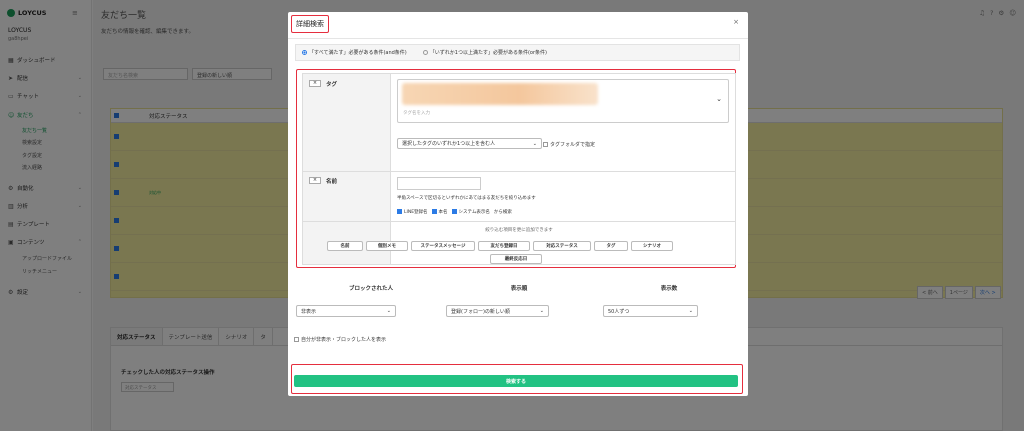 The height and width of the screenshot is (431, 1024). Describe the element at coordinates (611, 246) in the screenshot. I see `add-tag-button: タグ` at that location.